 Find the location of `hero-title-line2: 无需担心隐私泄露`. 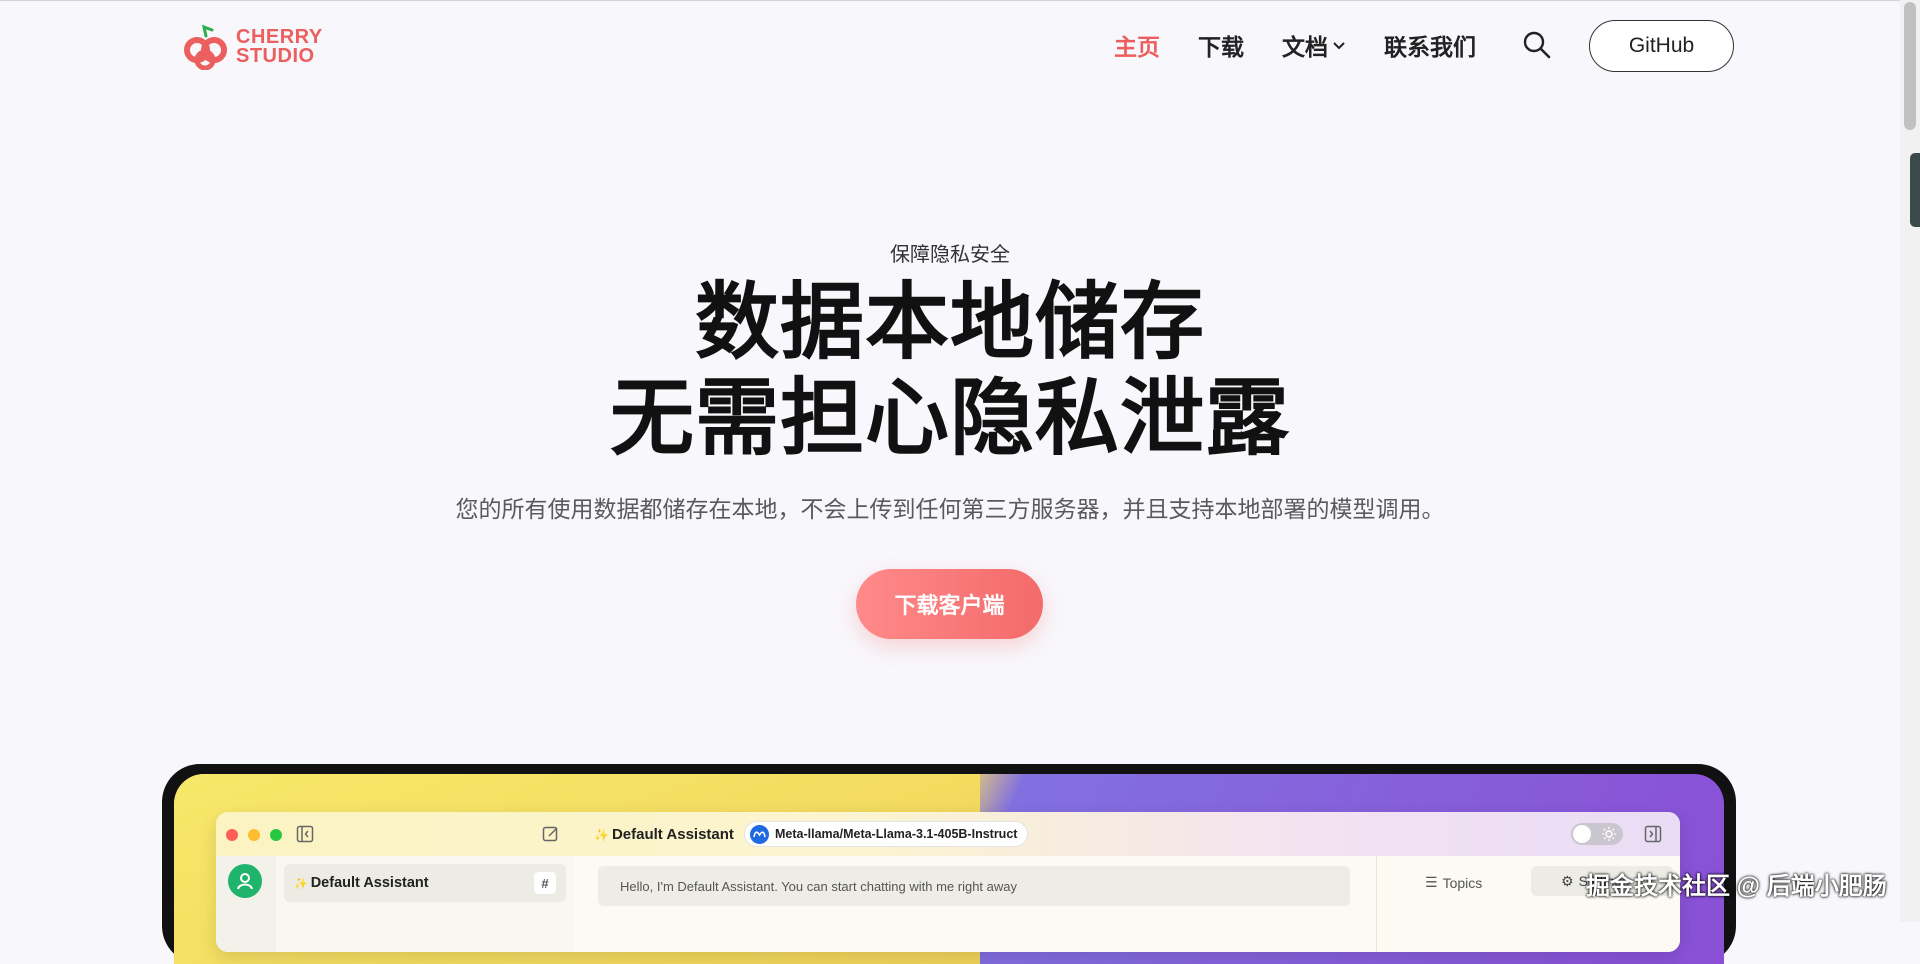

hero-title-line2: 无需担心隐私泄露 is located at coordinates (949, 418).